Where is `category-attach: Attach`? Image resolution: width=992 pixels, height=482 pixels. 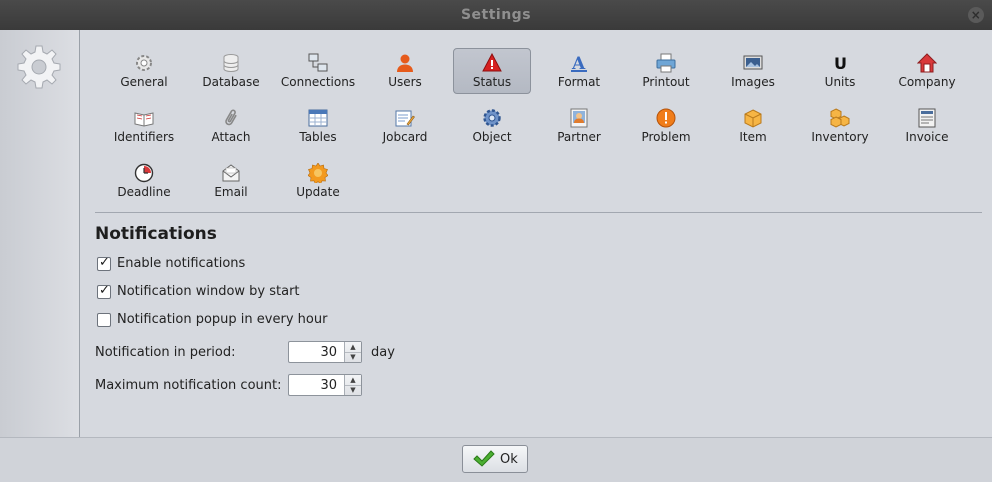
category-attach: Attach is located at coordinates (231, 126).